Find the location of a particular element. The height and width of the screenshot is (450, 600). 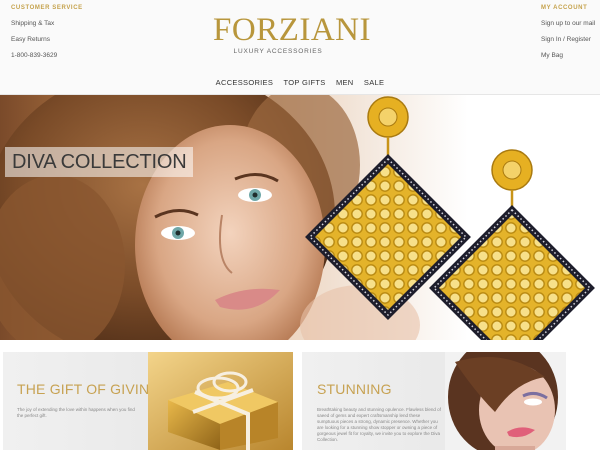

brand-logo: FORZIANI LUXURY ACCESSORIES is located at coordinates (292, 33).